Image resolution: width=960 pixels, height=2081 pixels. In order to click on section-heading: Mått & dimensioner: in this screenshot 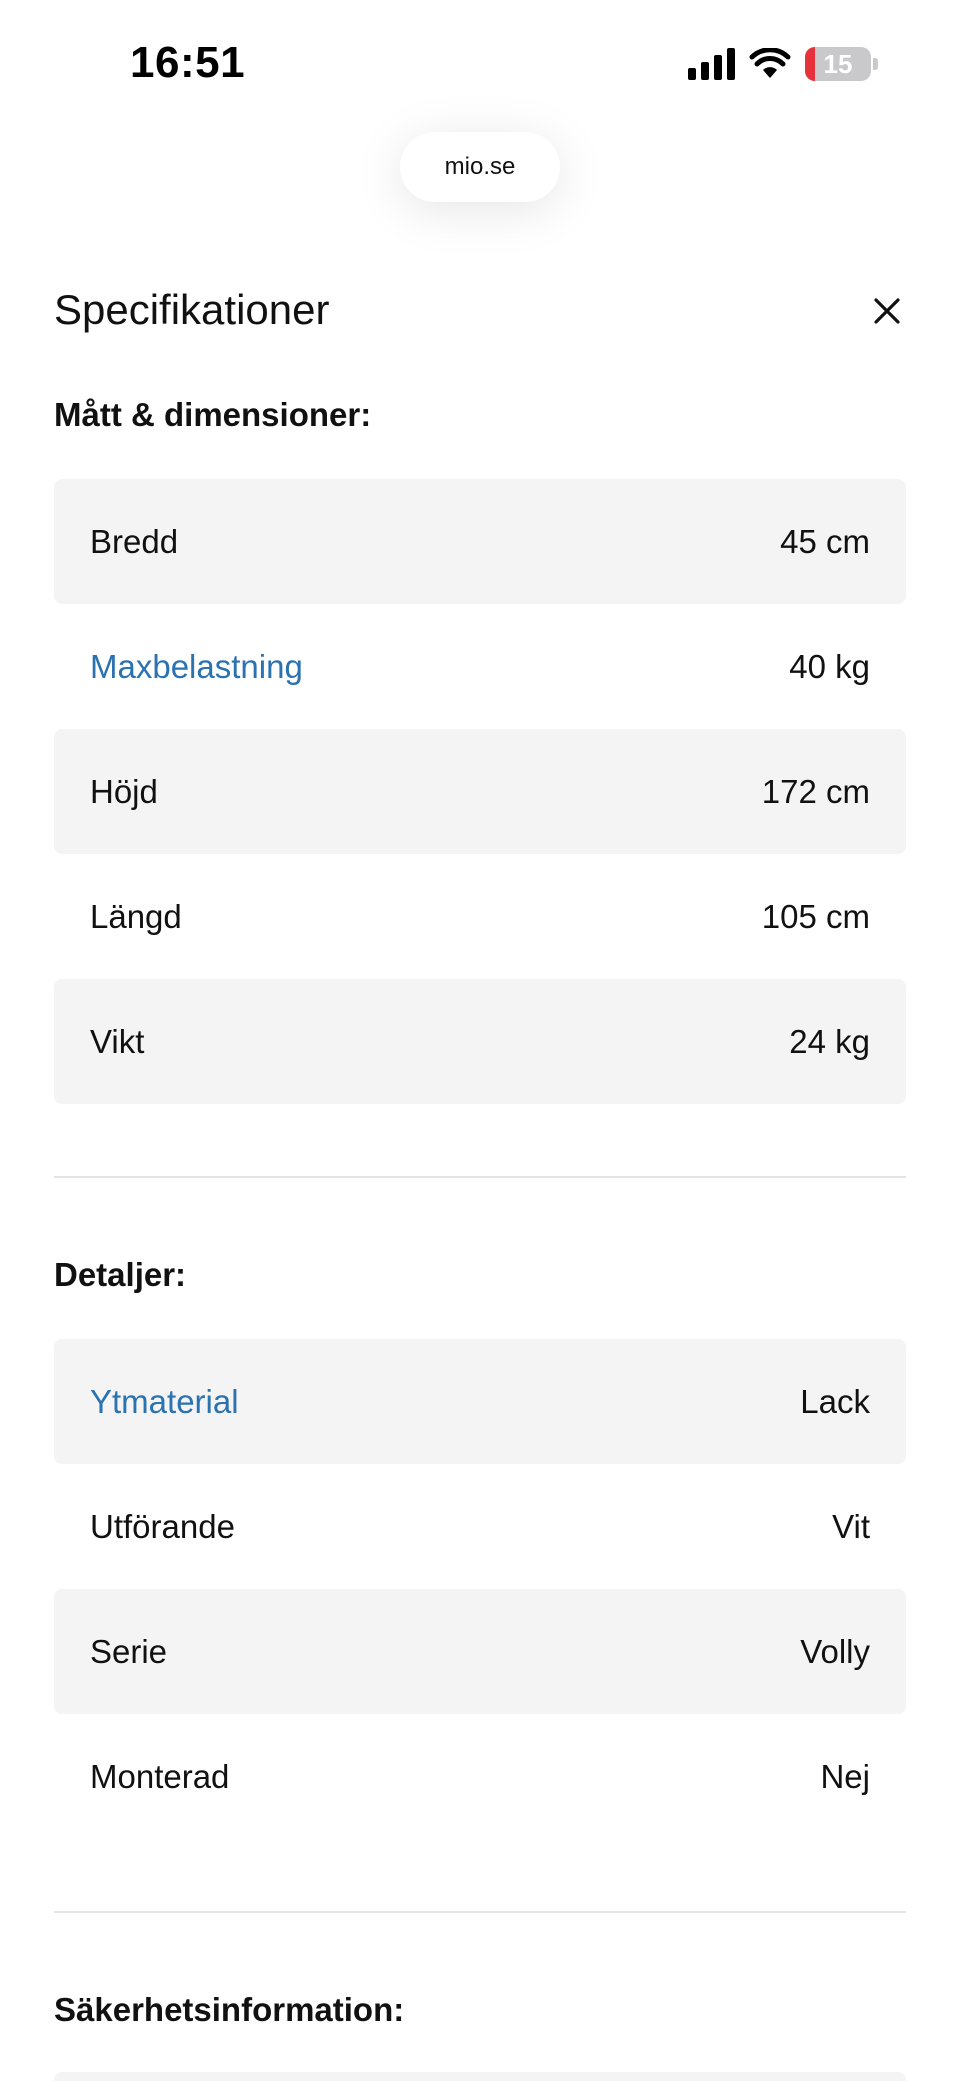, I will do `click(213, 414)`.